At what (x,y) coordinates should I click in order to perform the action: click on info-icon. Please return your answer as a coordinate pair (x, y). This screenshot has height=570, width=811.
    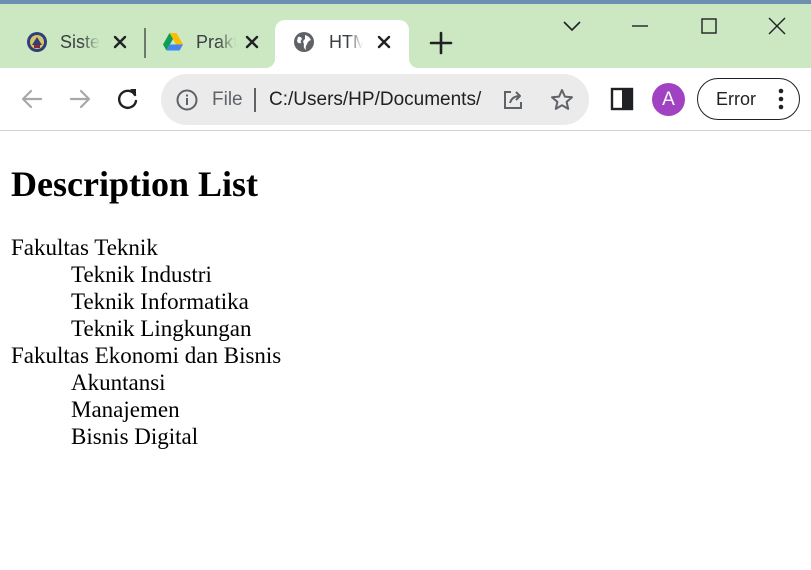
    Looking at the image, I should click on (187, 100).